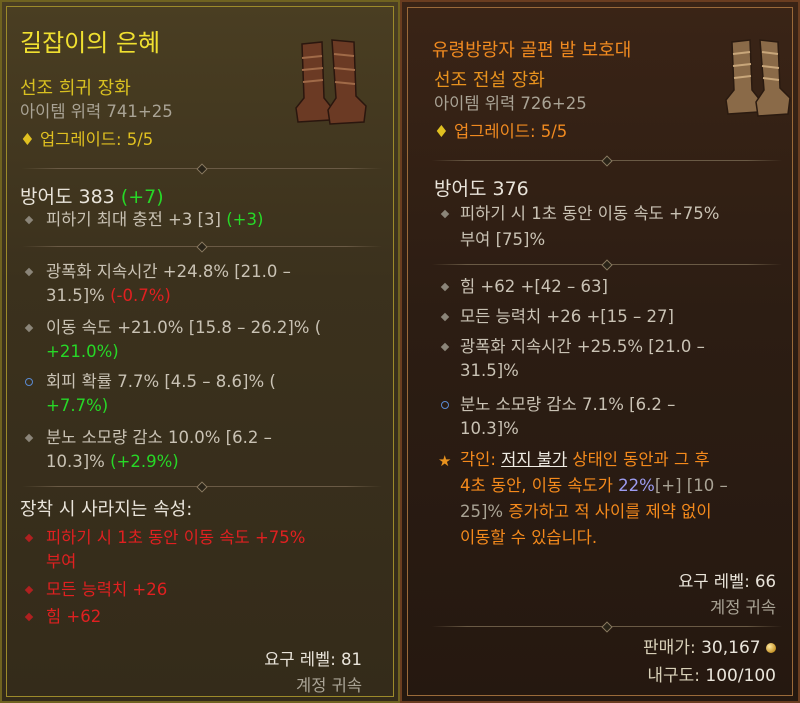 This screenshot has width=800, height=703. Describe the element at coordinates (481, 189) in the screenshot. I see `armor-stat: 방어도 376` at that location.